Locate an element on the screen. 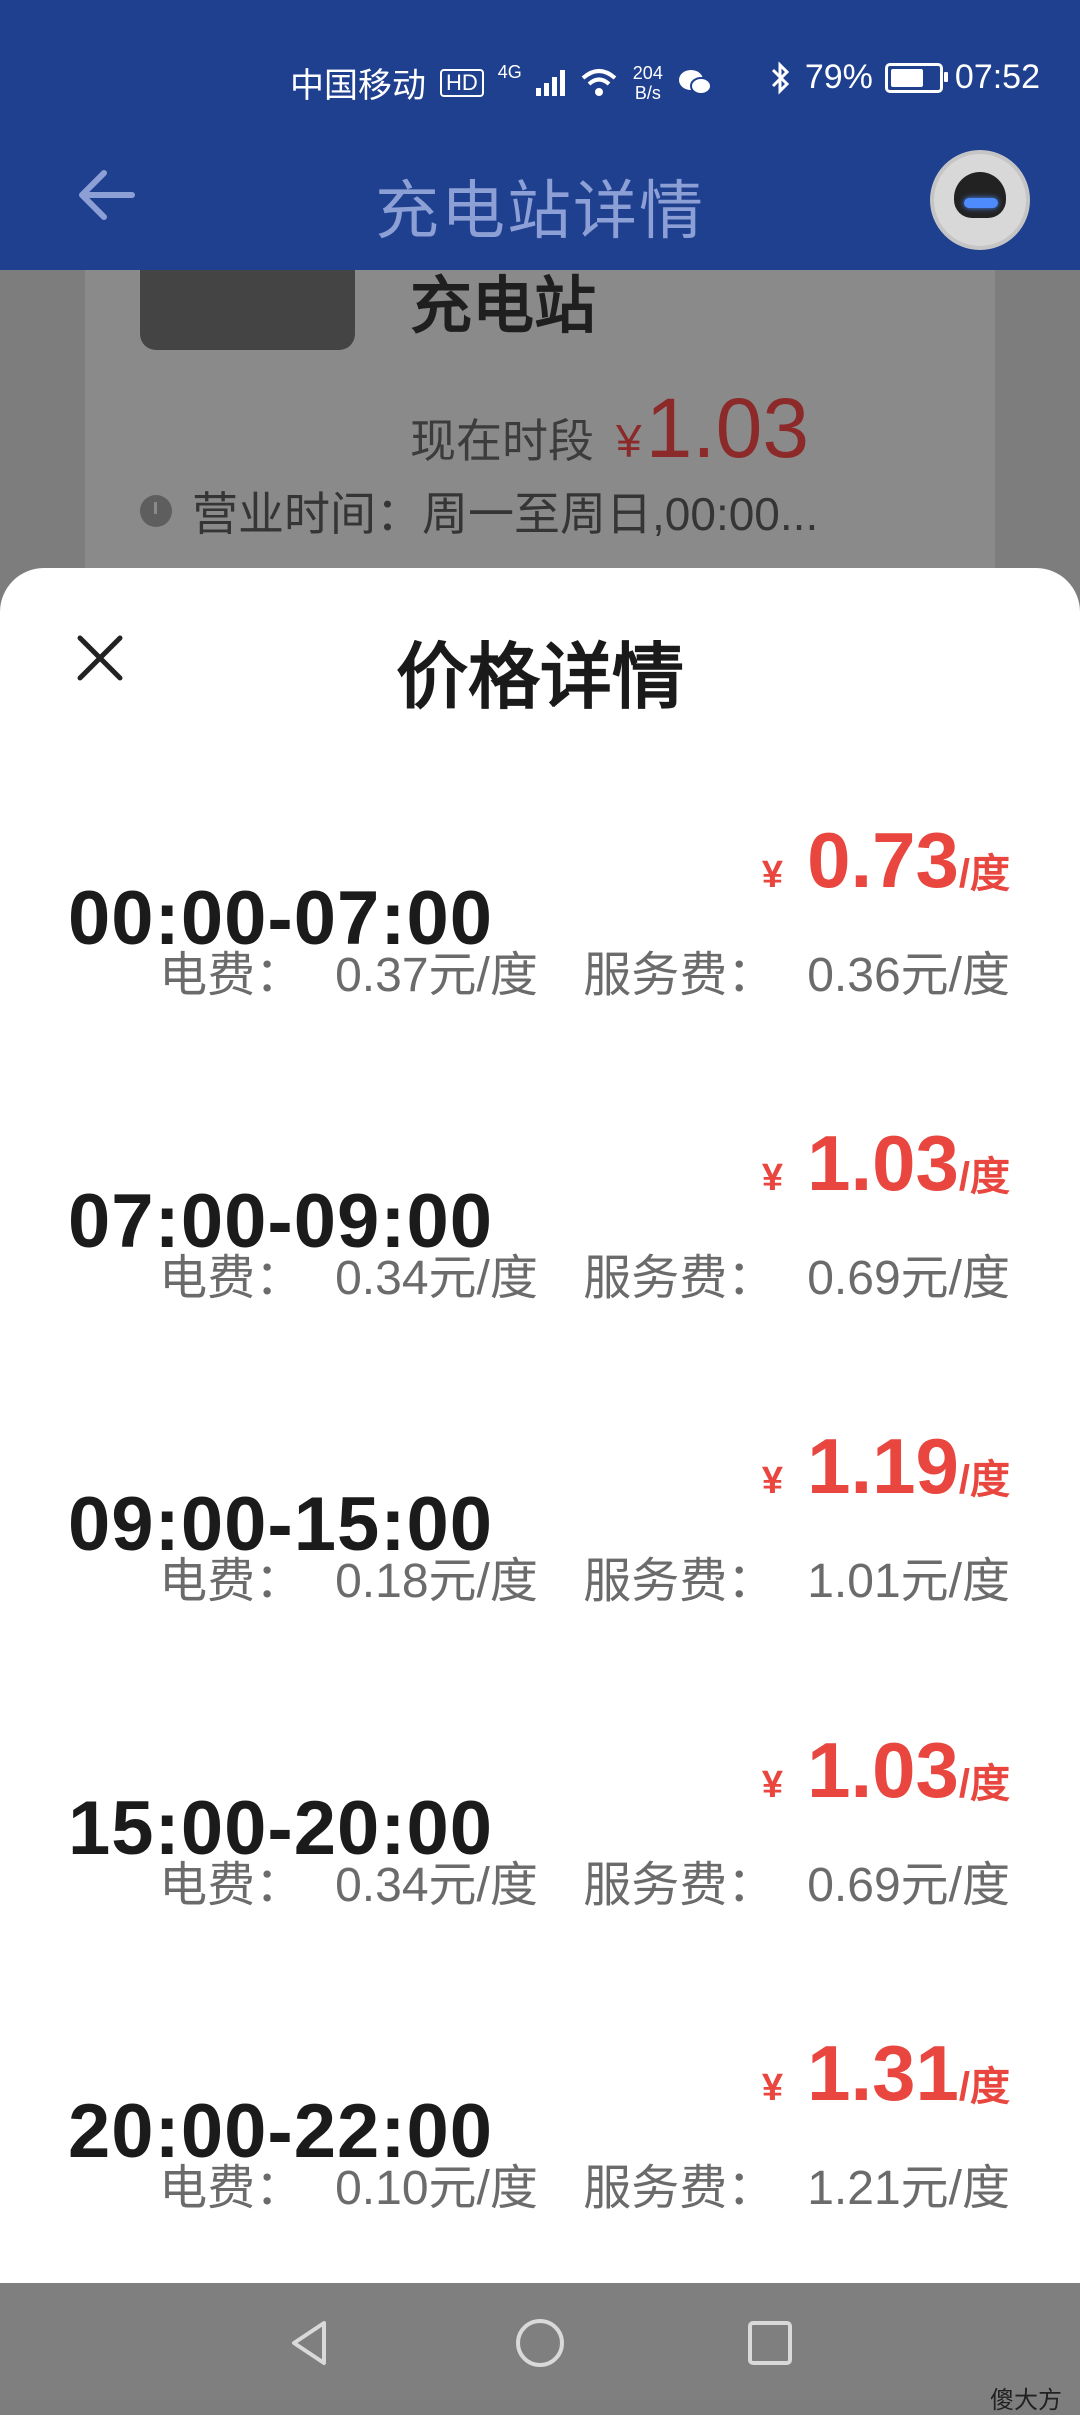 This screenshot has width=1080, height=2415. battery-icon is located at coordinates (916, 77).